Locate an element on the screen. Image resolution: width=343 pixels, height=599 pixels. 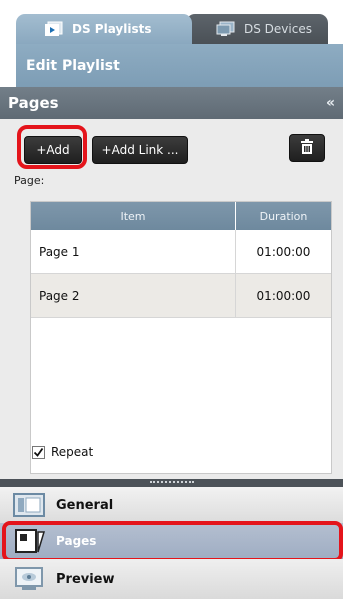
layout-icon is located at coordinates (29, 505).